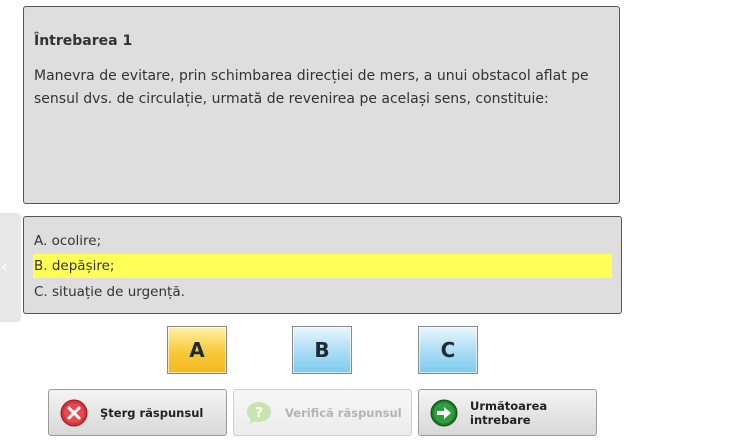  What do you see at coordinates (152, 412) in the screenshot?
I see `clear-answer-label: Şterg răspunsul` at bounding box center [152, 412].